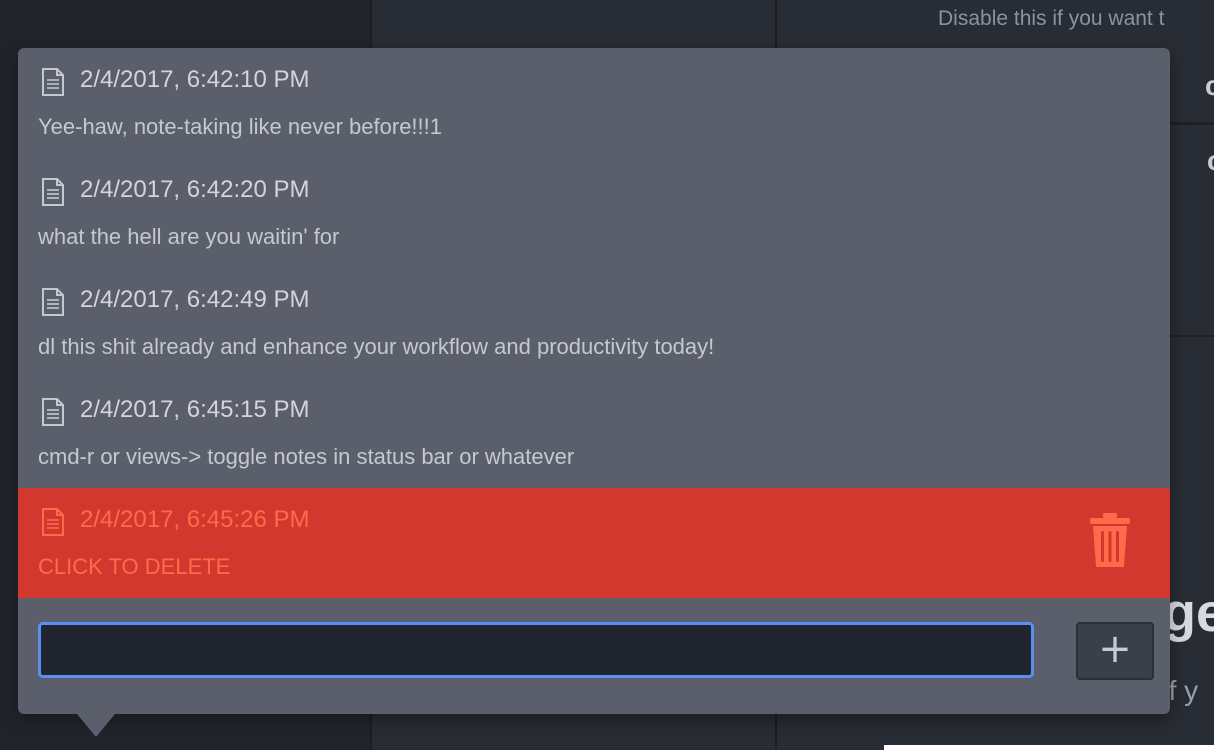  I want to click on note-timestamp: 2/4/2017, 6:42:10 PM, so click(195, 79).